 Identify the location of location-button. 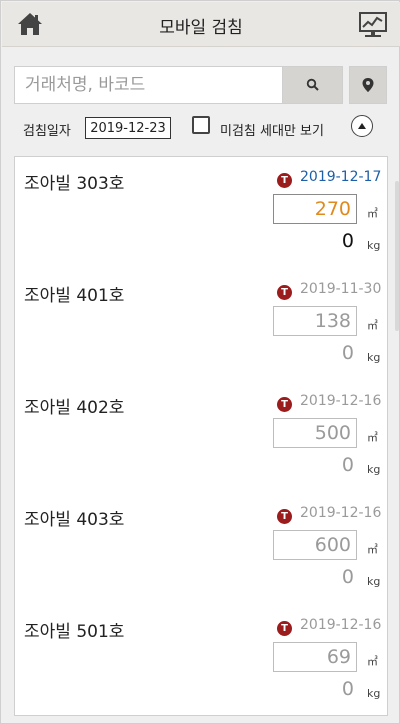
(368, 85).